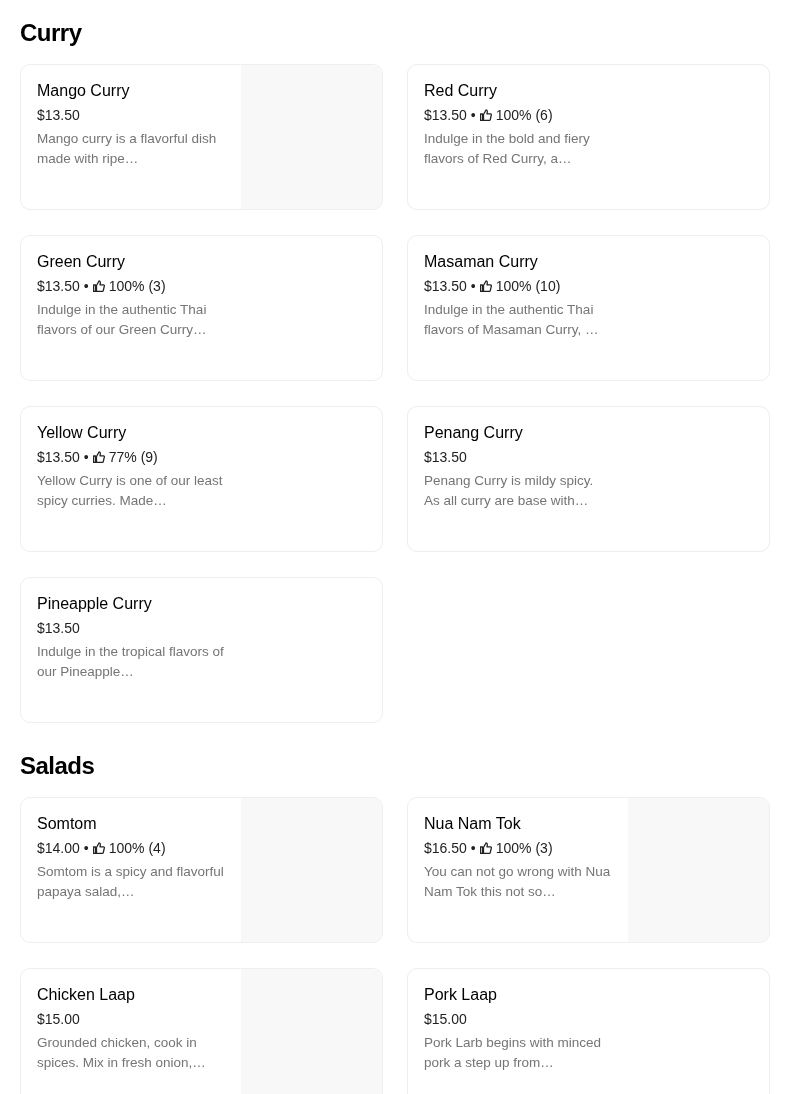 The image size is (804, 1094). Describe the element at coordinates (81, 262) in the screenshot. I see `item-name: Green Curry` at that location.